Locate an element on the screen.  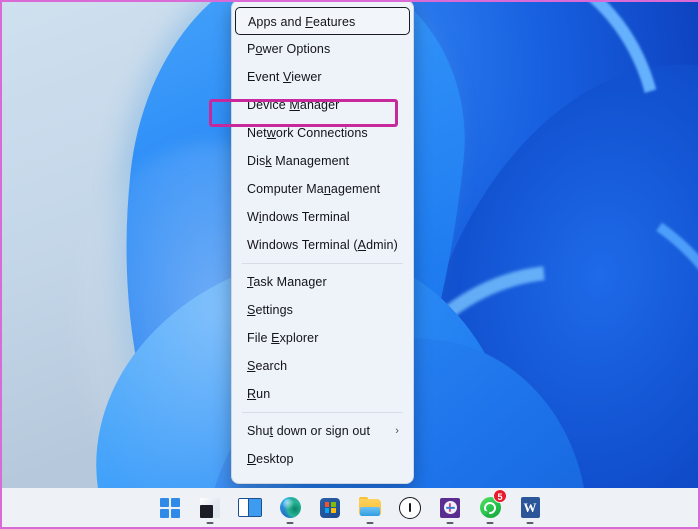
menu-item-apps-and-features: Apps and Features is located at coordinates (322, 21).